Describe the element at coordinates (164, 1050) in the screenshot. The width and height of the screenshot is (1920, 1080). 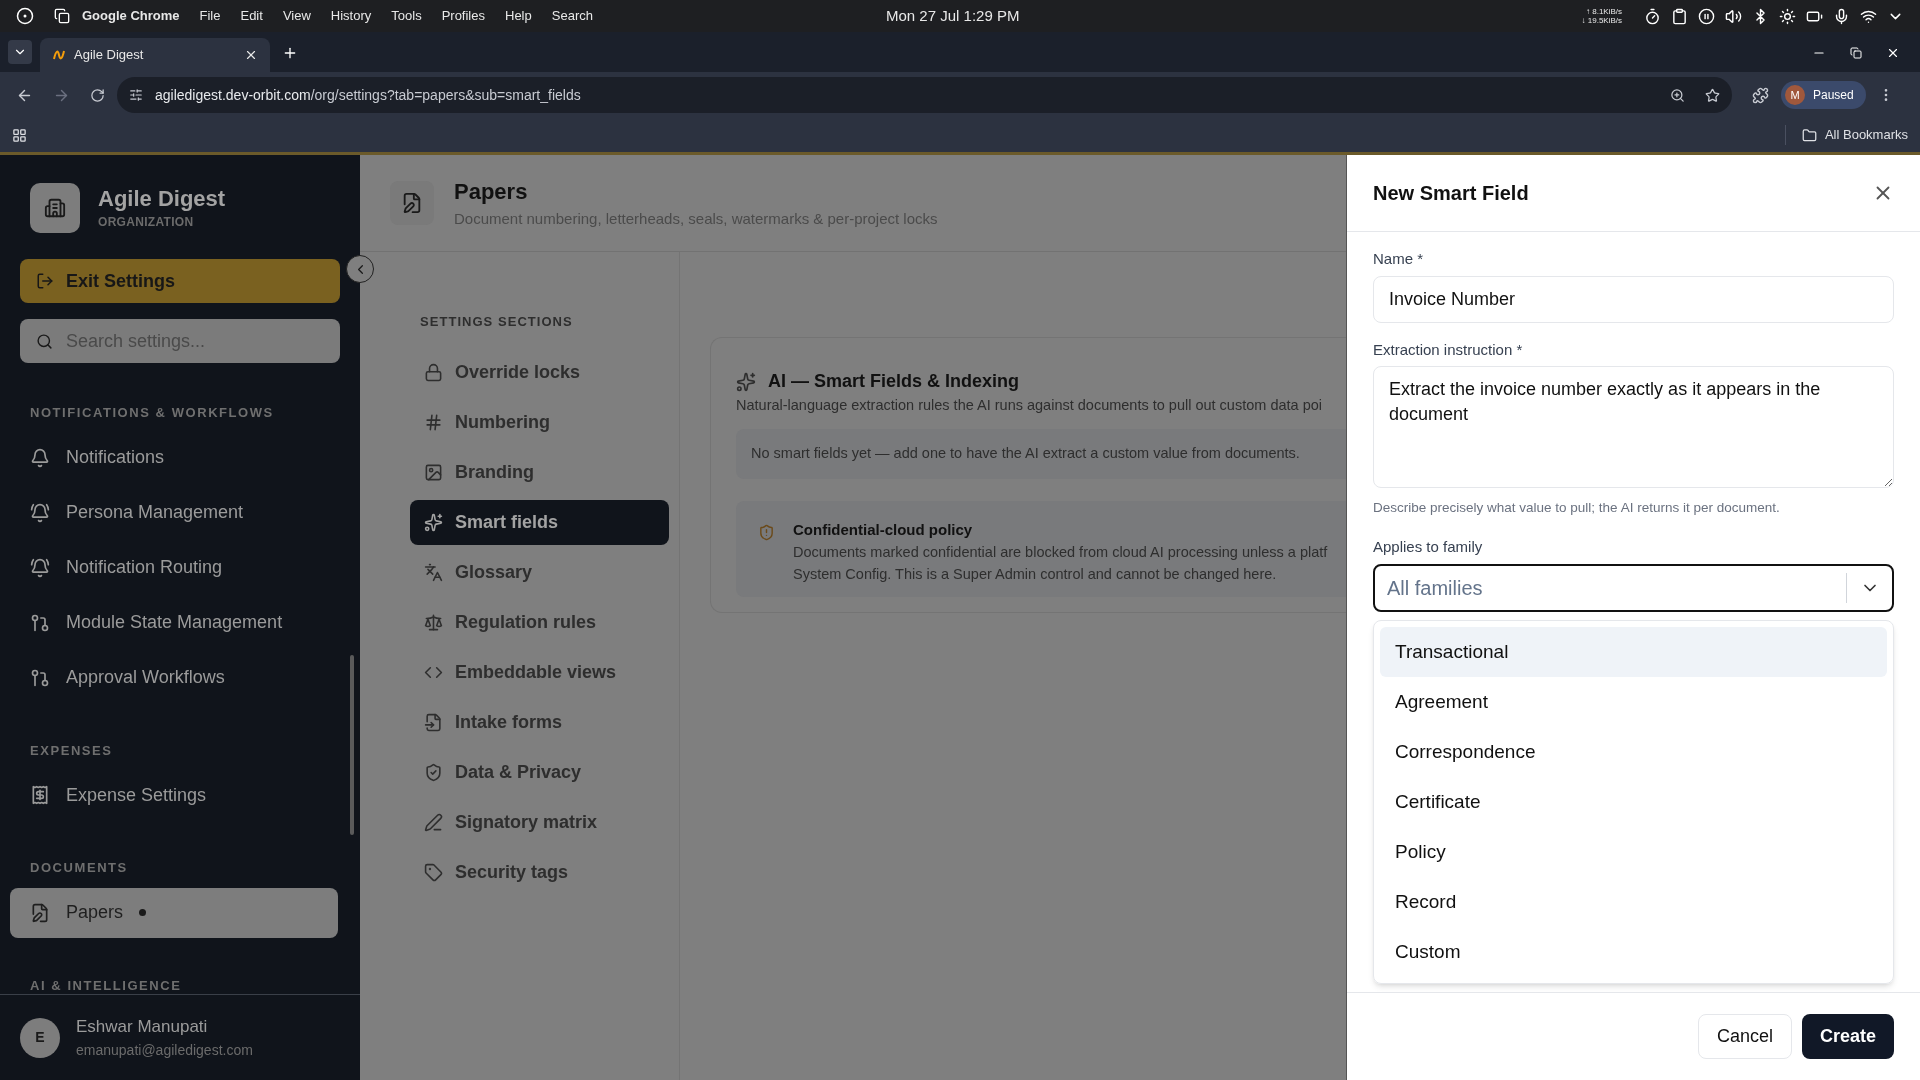
I see `user-email: emanupati@agiledigest.com` at that location.